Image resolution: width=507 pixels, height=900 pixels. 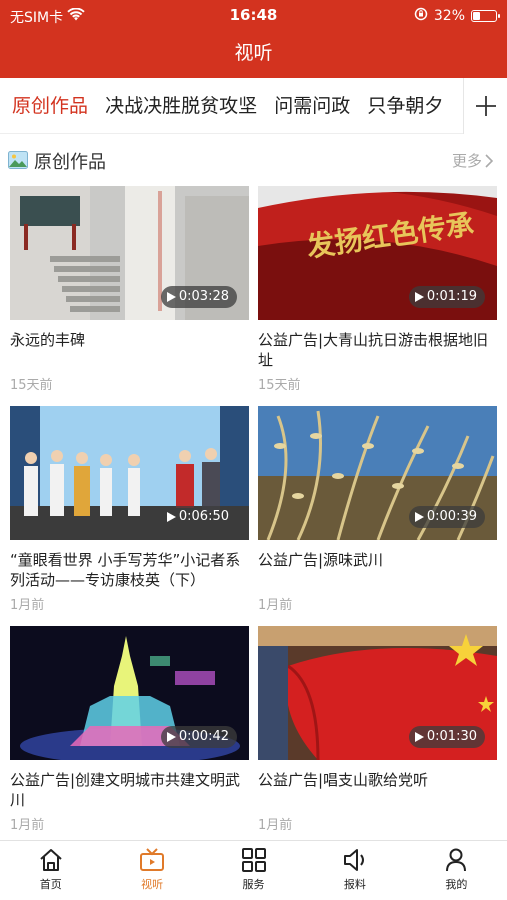 I want to click on grid-icon, so click(x=253, y=860).